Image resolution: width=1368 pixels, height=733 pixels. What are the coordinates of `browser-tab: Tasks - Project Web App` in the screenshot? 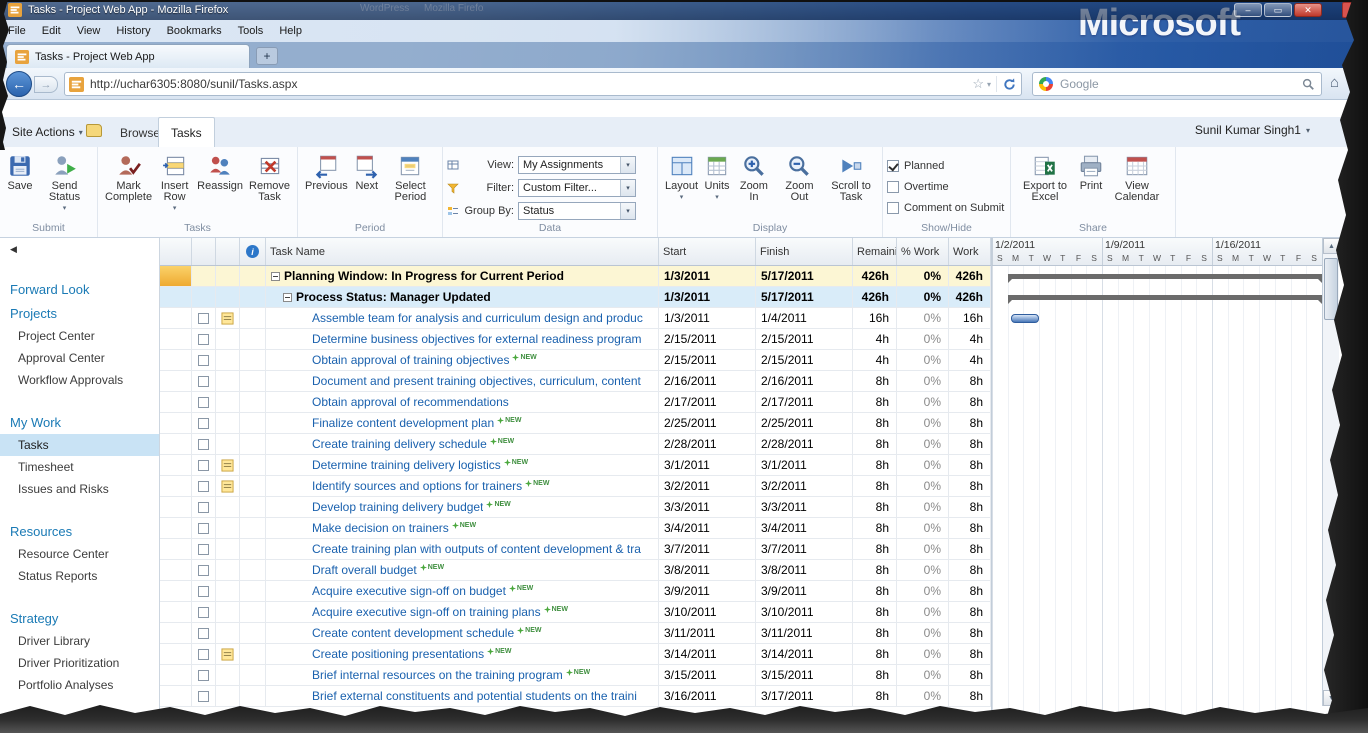 It's located at (128, 56).